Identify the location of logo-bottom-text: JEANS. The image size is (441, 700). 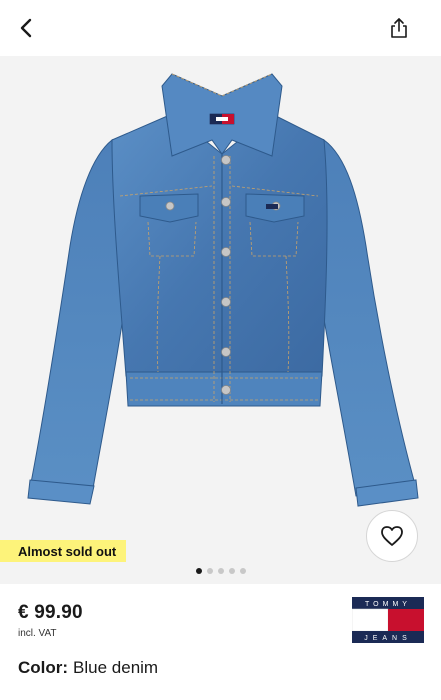
(388, 638).